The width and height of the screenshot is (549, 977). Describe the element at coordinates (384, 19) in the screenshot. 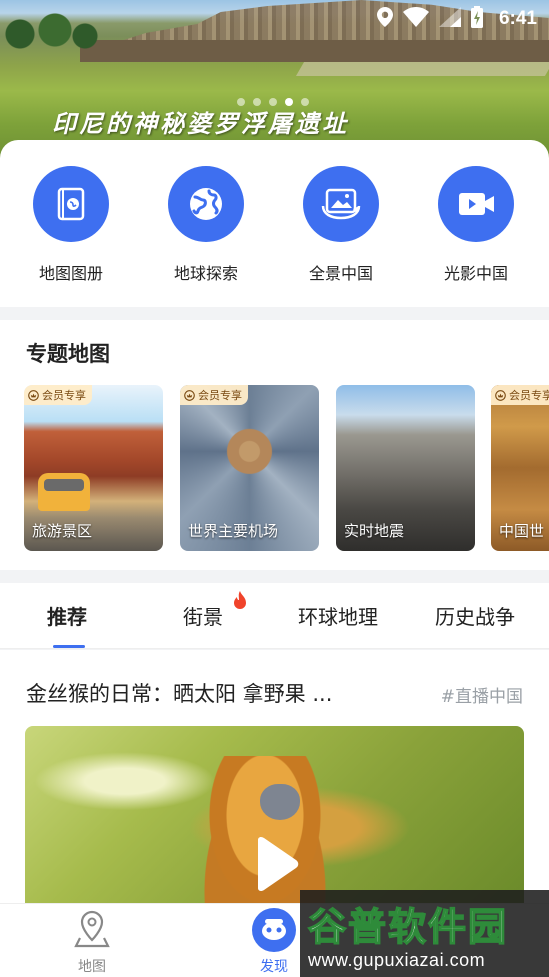

I see `location-icon` at that location.